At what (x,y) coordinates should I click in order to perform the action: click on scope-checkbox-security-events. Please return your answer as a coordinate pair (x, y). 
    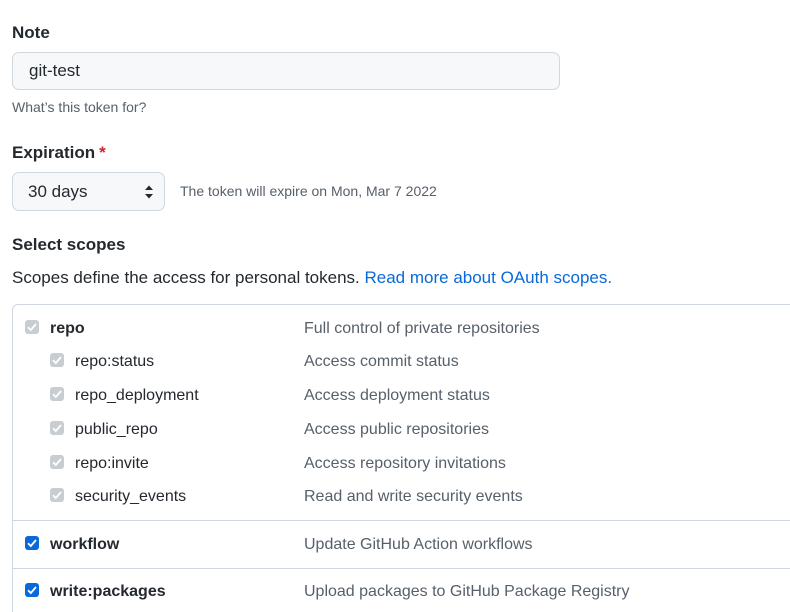
    Looking at the image, I should click on (57, 495).